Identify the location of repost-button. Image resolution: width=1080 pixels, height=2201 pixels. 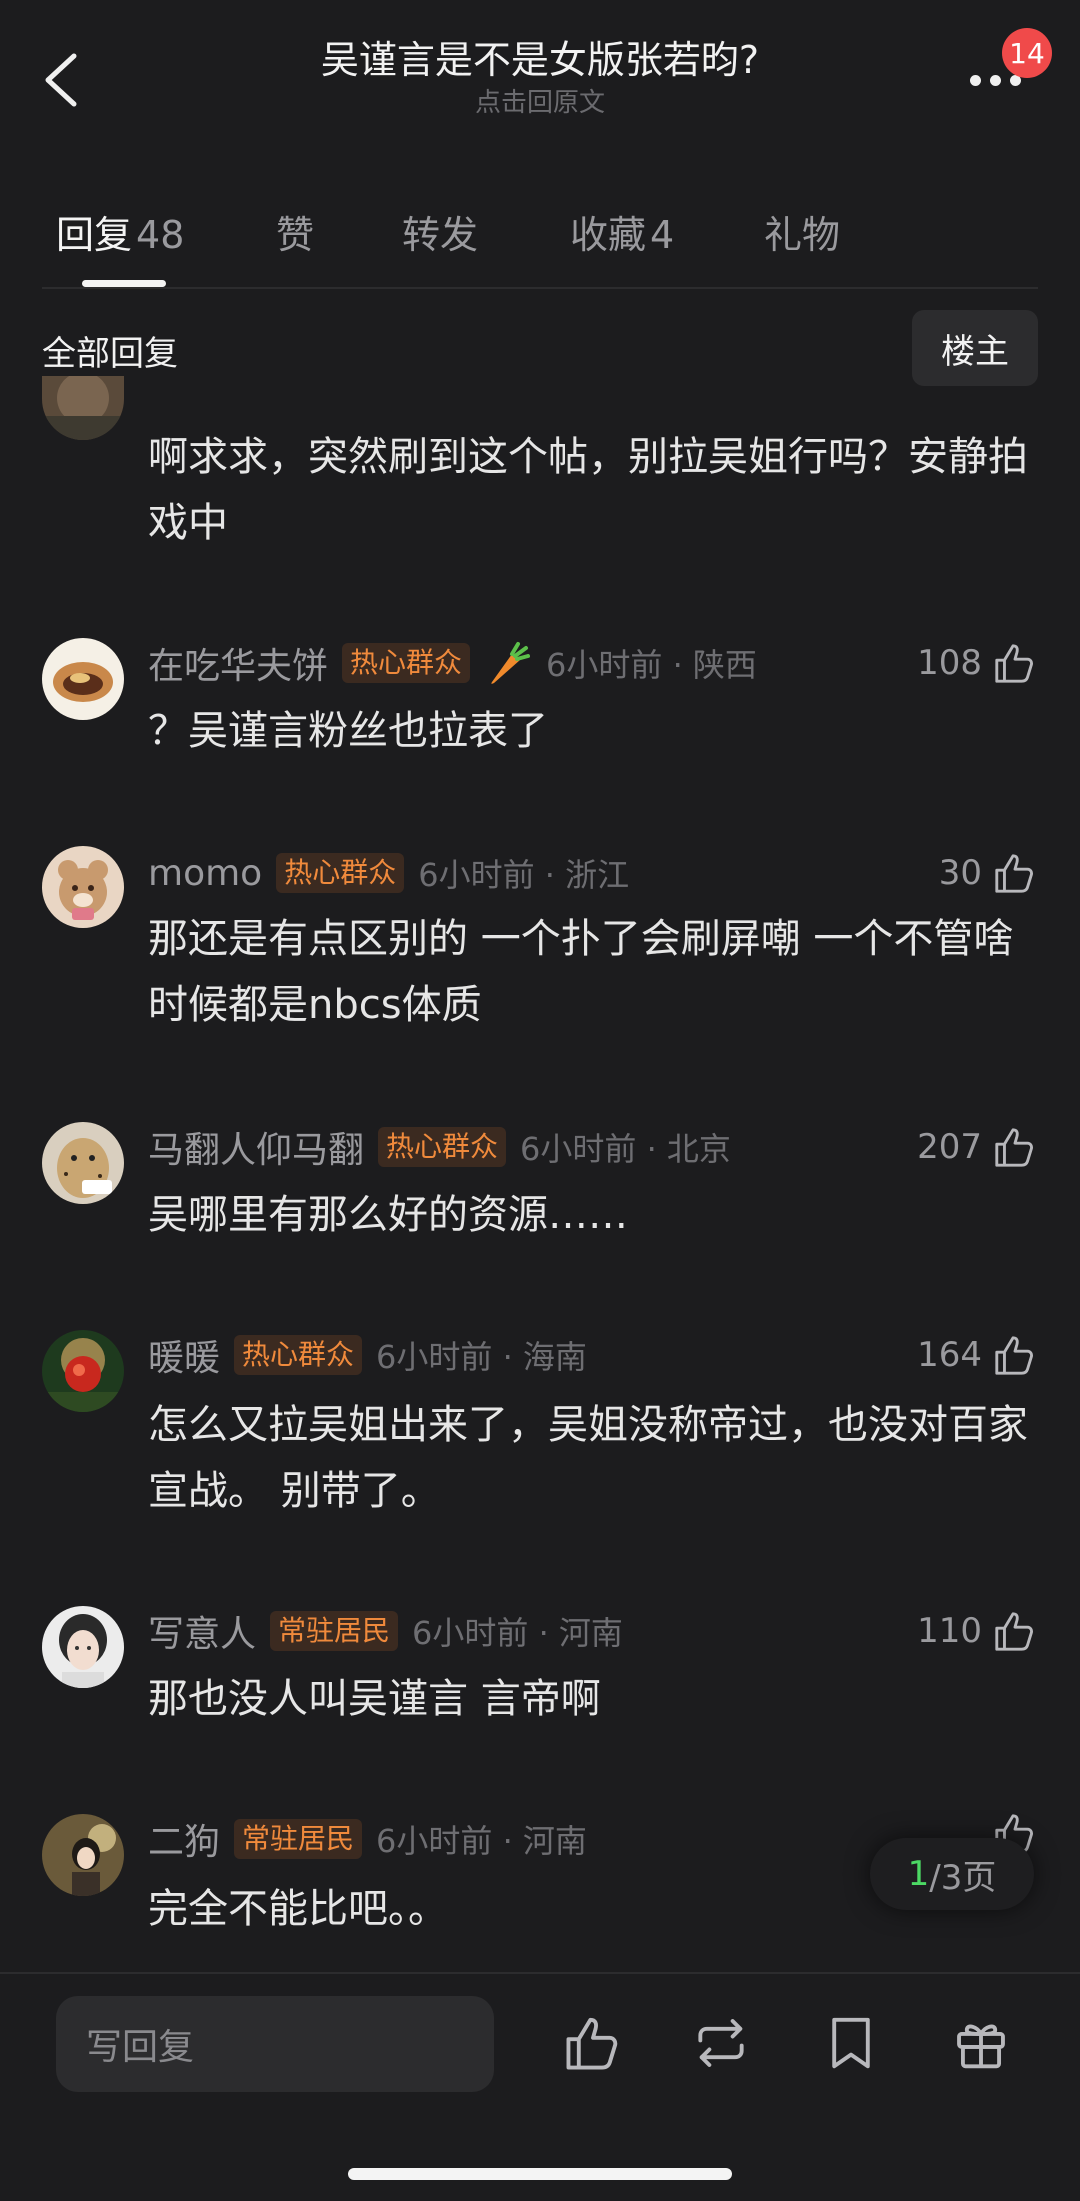
(721, 2043).